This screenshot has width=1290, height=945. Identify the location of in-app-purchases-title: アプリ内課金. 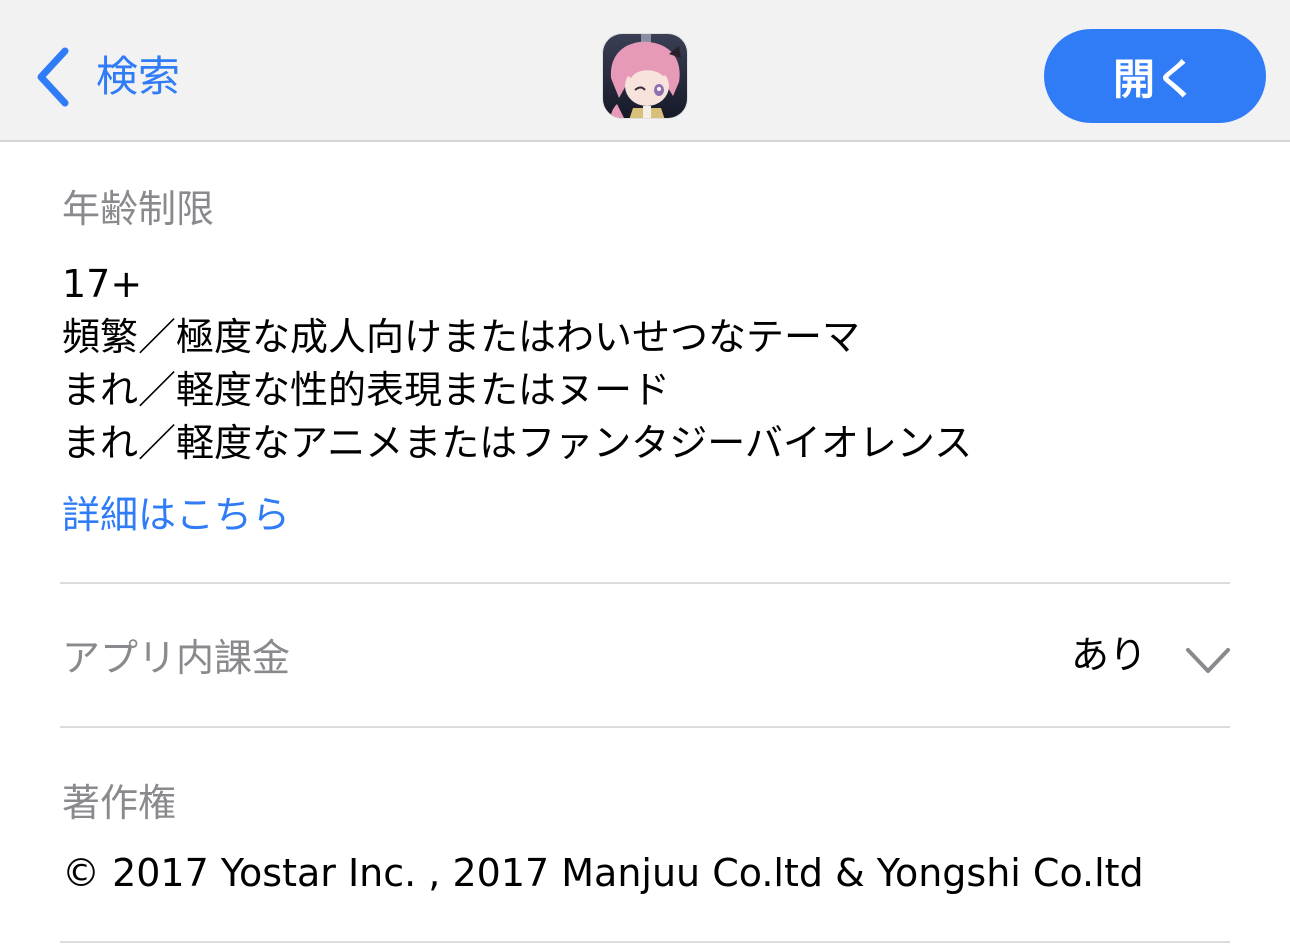
(176, 658).